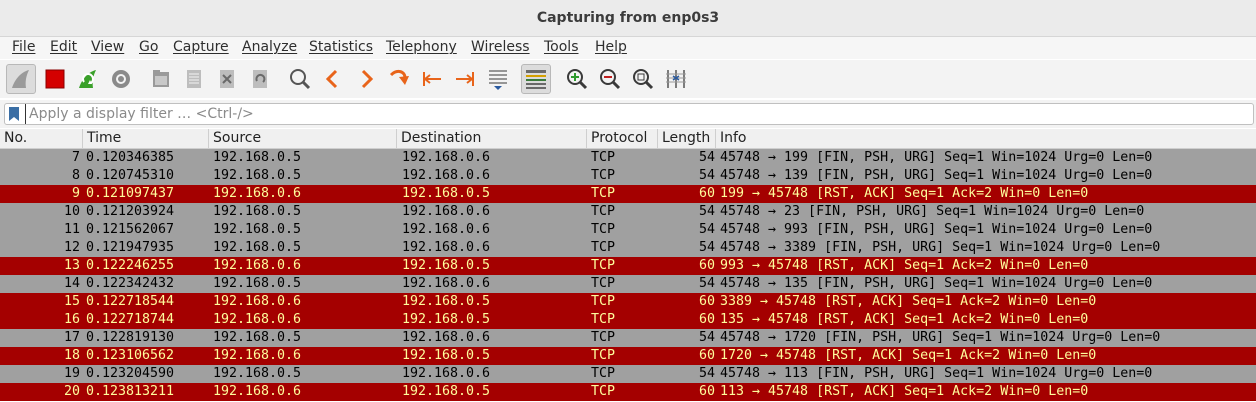 The width and height of the screenshot is (1256, 402). What do you see at coordinates (75, 193) in the screenshot?
I see `packet-no: 9` at bounding box center [75, 193].